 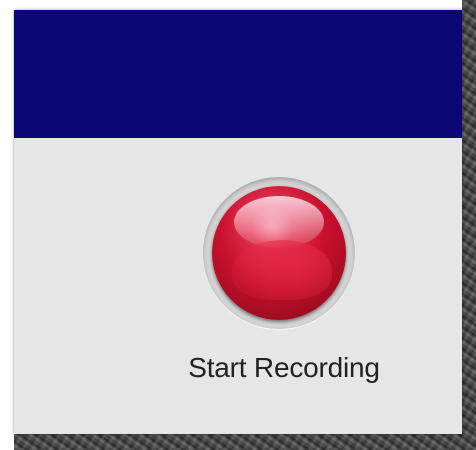 I want to click on start-recording-label: Start Recording, so click(x=284, y=368).